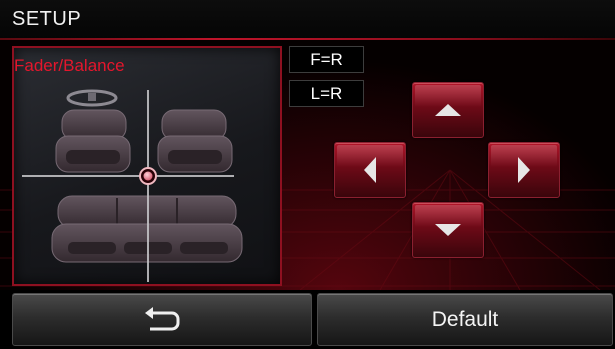 This screenshot has width=615, height=349. I want to click on balance-right-button, so click(524, 170).